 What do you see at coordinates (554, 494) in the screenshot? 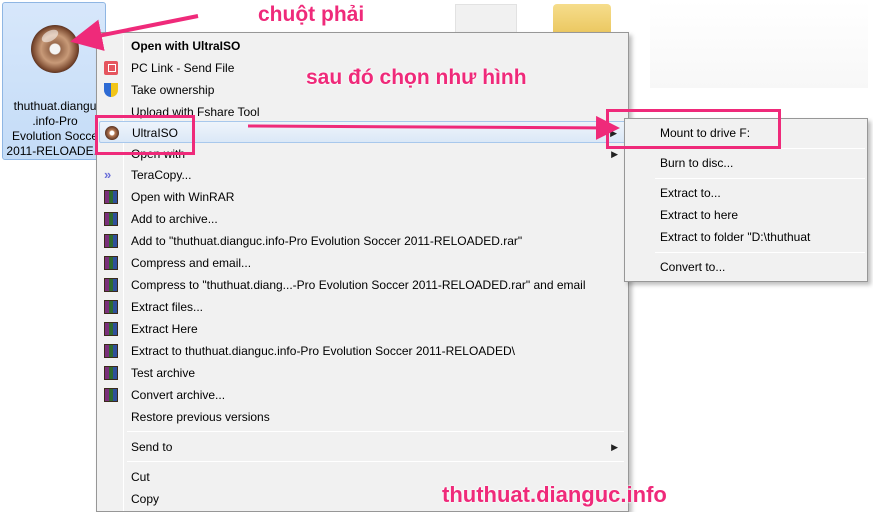
I see `watermark-text: thuthuat.dianguc.info` at bounding box center [554, 494].